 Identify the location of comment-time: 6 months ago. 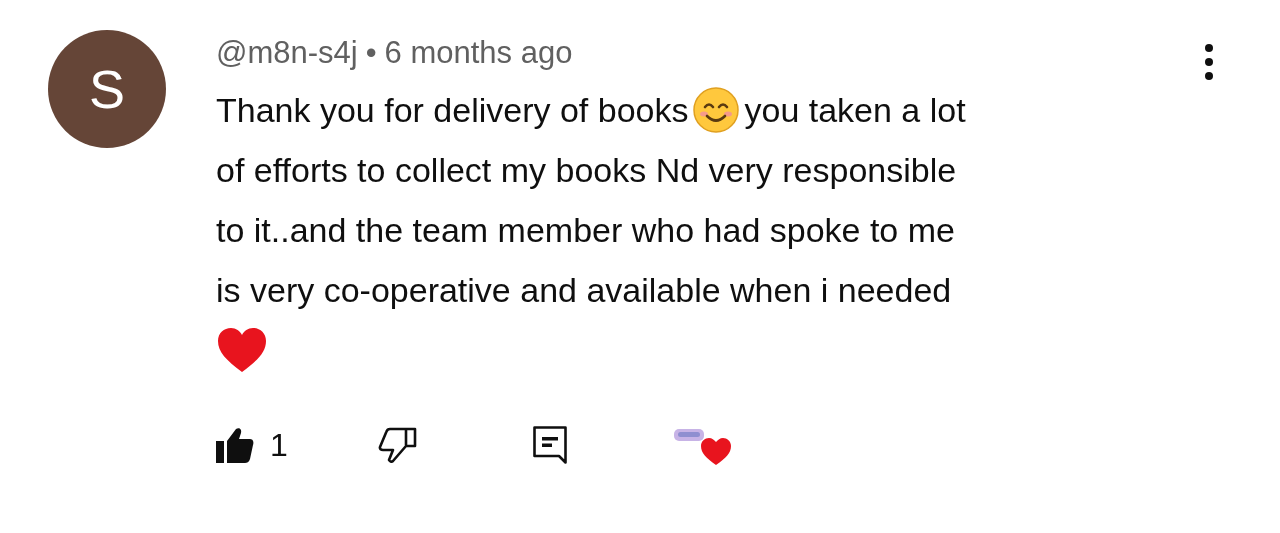
(478, 53).